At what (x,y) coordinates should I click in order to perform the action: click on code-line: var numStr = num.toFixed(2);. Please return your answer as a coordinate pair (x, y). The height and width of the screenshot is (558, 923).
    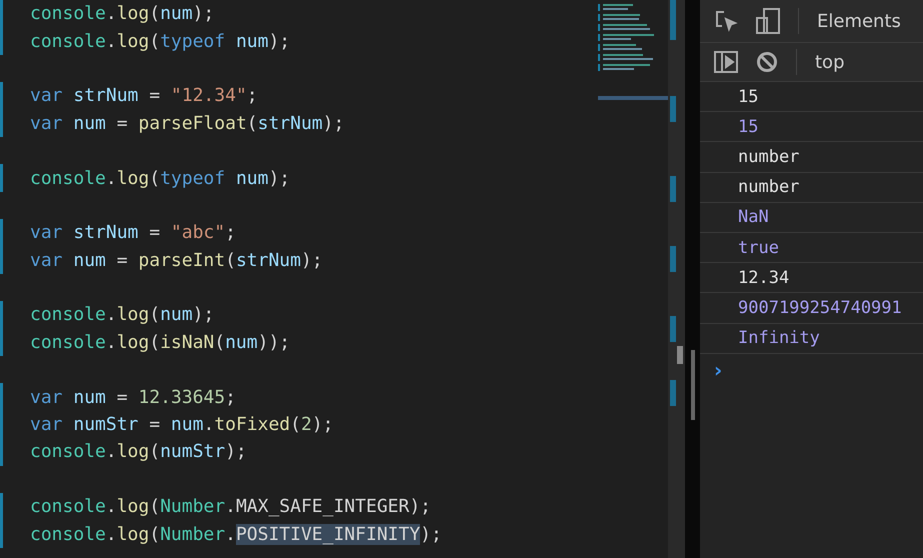
    Looking at the image, I should click on (182, 425).